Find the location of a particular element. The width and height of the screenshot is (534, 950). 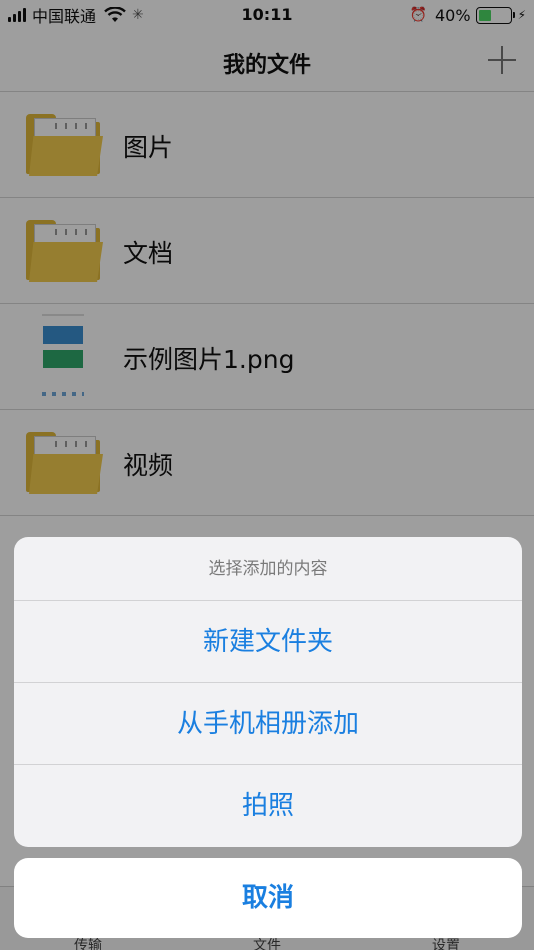

cancel-button: 取消 is located at coordinates (268, 898).